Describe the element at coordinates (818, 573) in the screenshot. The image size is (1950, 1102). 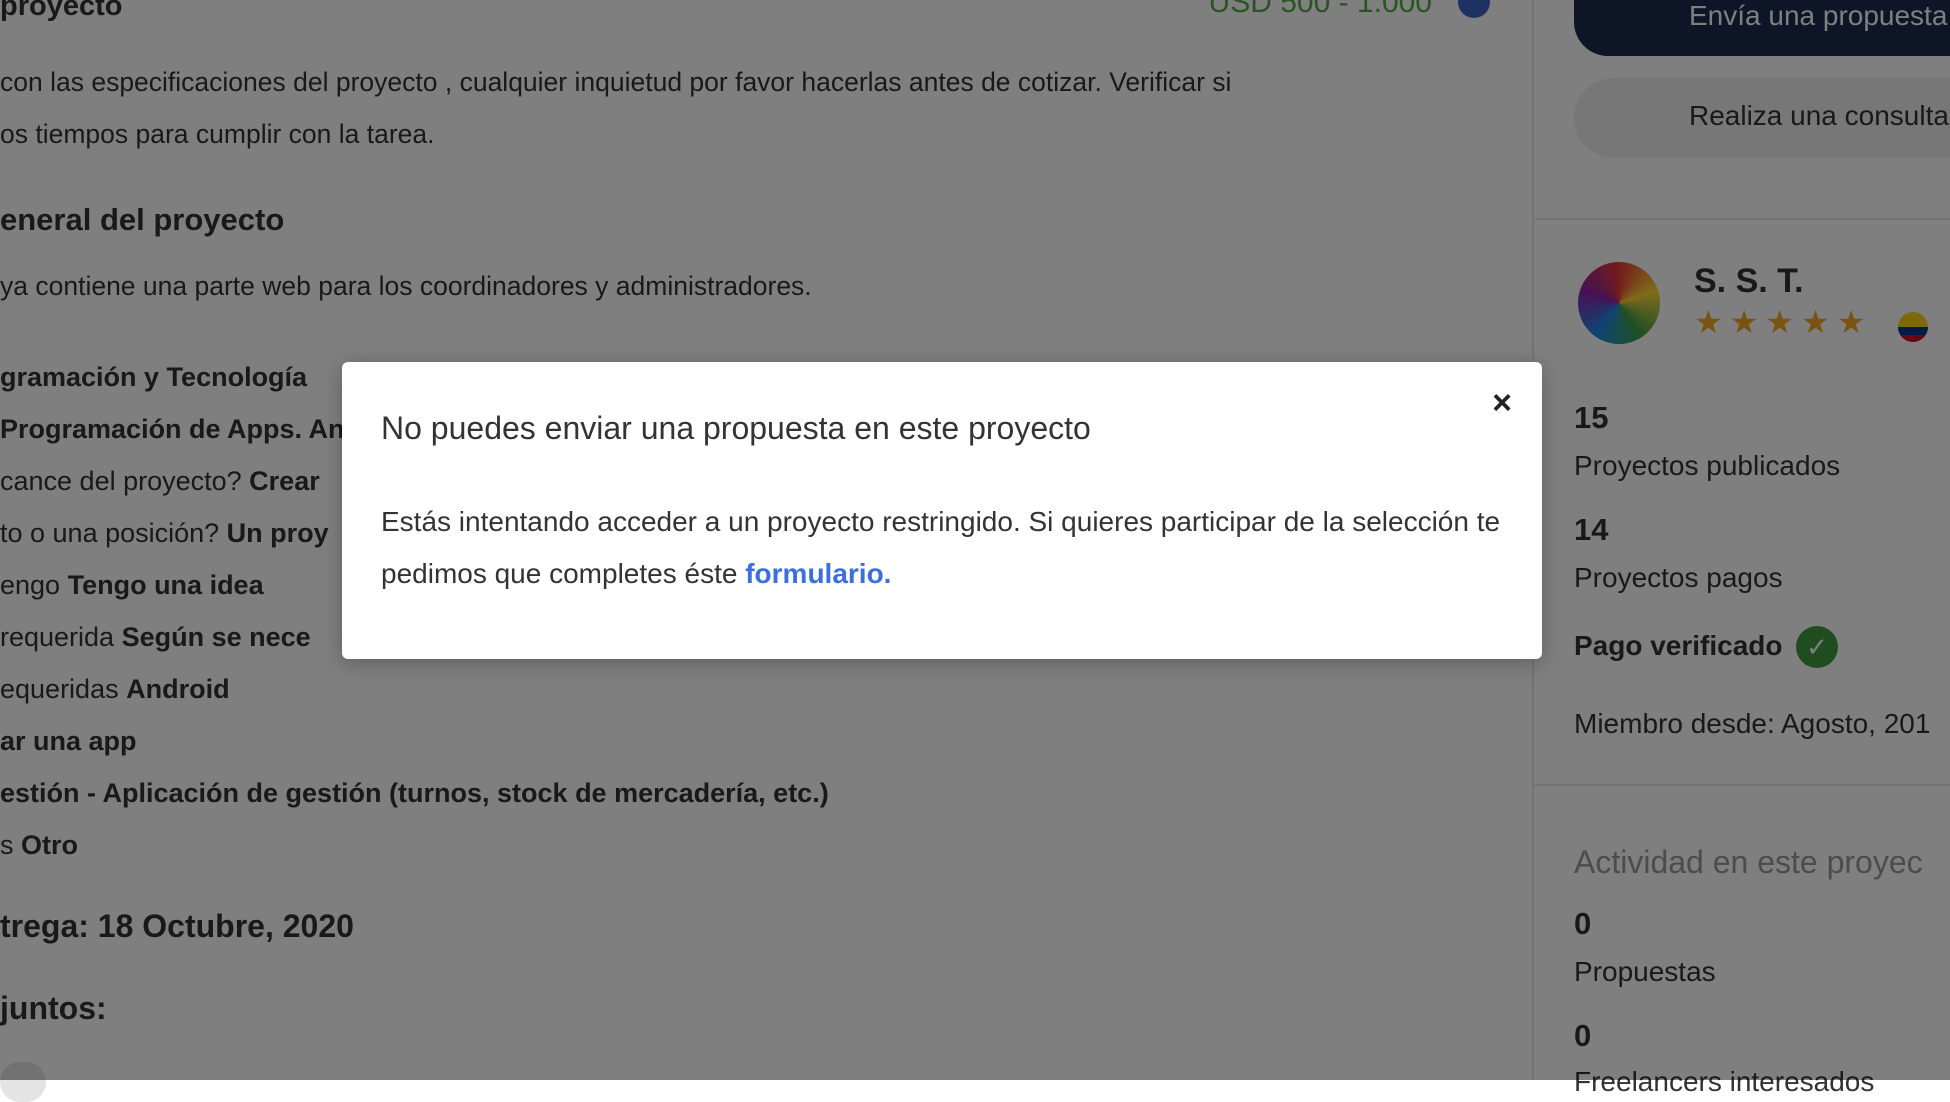
I see `form-link: formulario.` at that location.